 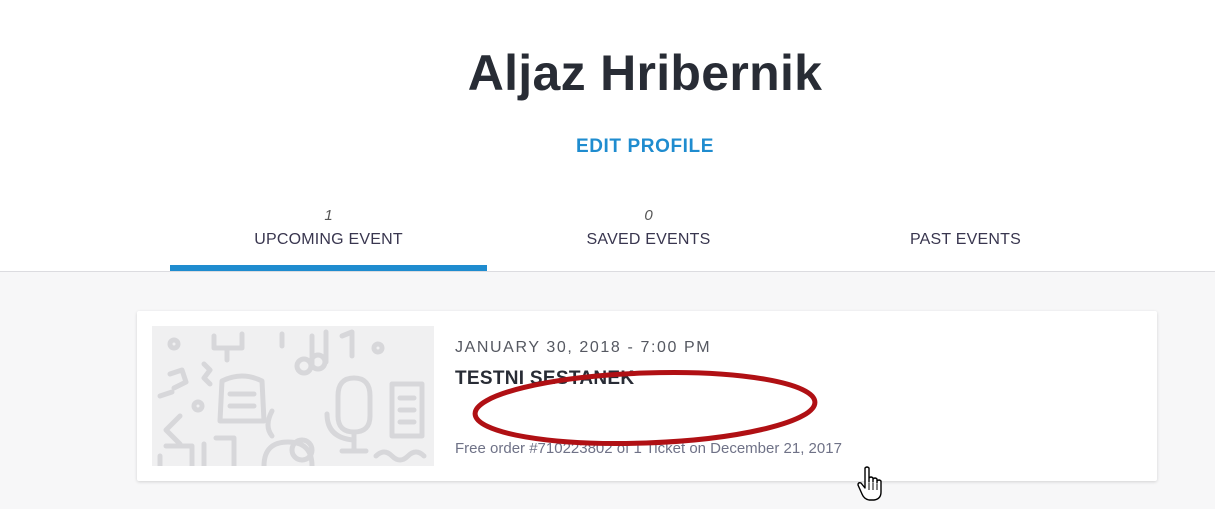 I want to click on event-title: TESTNI SESTANEK, so click(x=544, y=379).